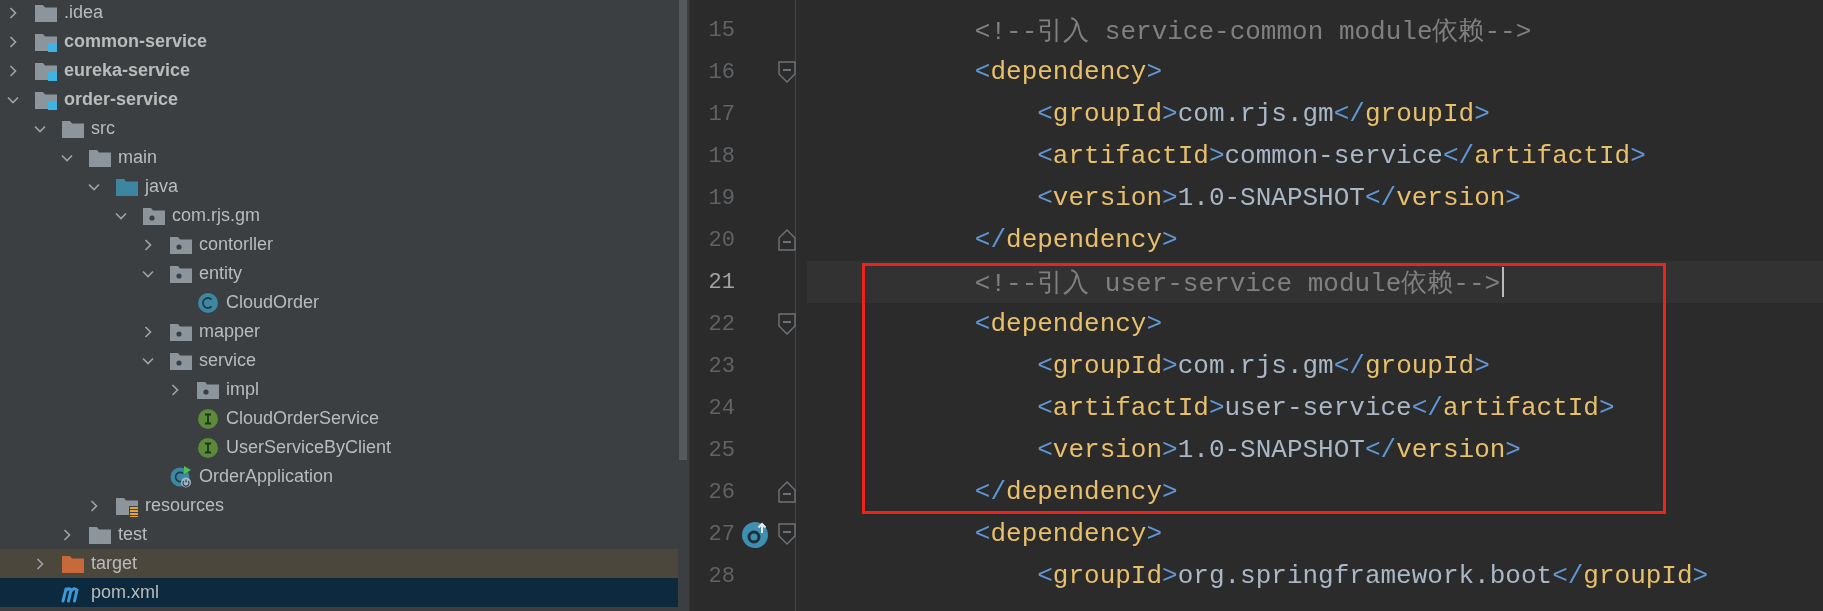 This screenshot has width=1823, height=611. Describe the element at coordinates (1326, 408) in the screenshot. I see `code-line: <artifactId>user-service</artifactId>` at that location.